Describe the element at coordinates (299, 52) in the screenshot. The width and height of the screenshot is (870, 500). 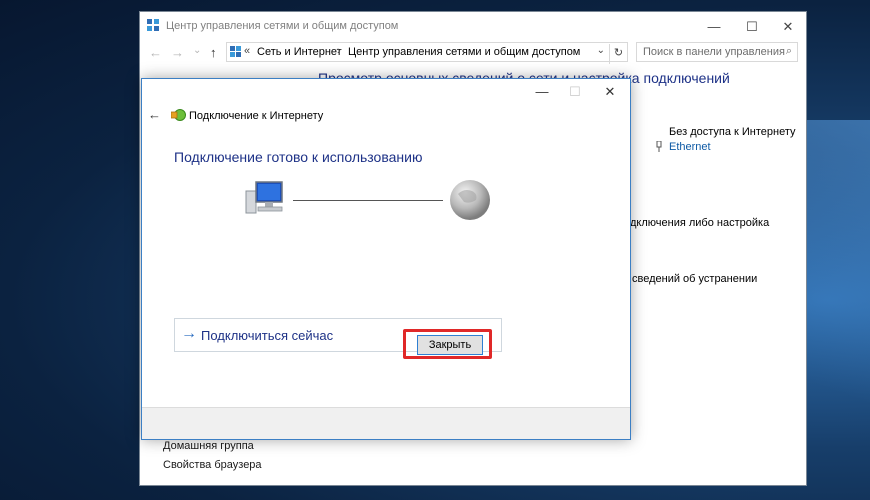
I see `breadcrumb-network-internet: Сеть и Интернет` at that location.